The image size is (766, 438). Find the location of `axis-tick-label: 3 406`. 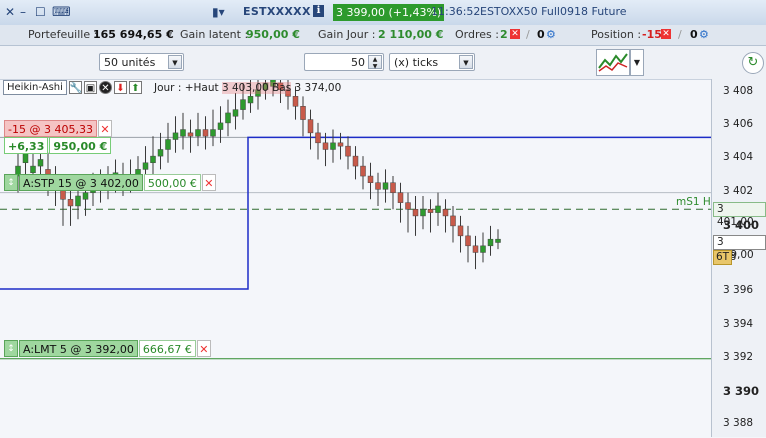

axis-tick-label: 3 406 is located at coordinates (738, 124).